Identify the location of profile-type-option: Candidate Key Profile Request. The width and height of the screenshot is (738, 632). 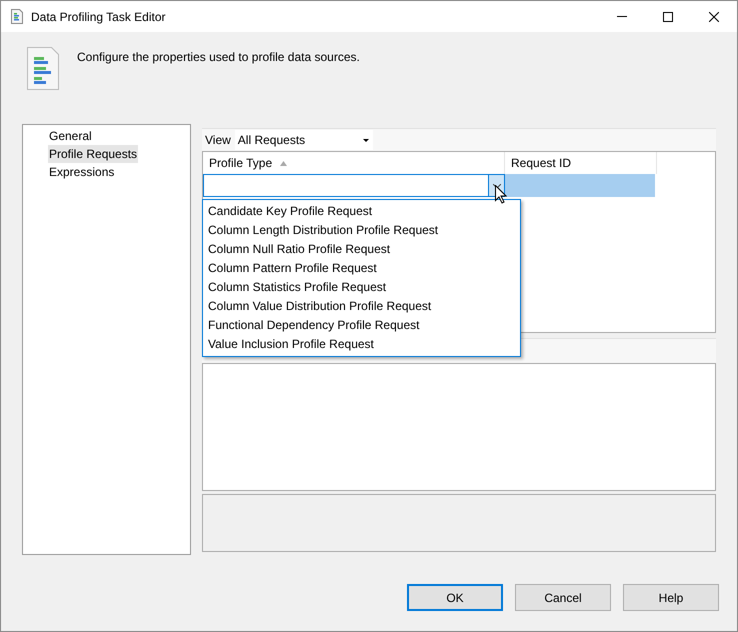
(361, 211).